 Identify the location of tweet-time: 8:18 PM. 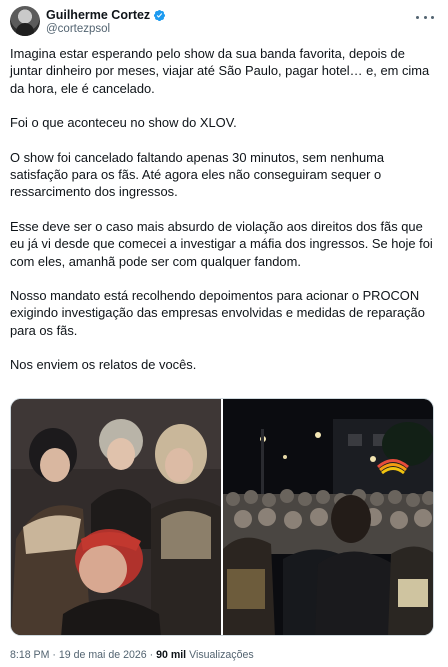
(29, 655).